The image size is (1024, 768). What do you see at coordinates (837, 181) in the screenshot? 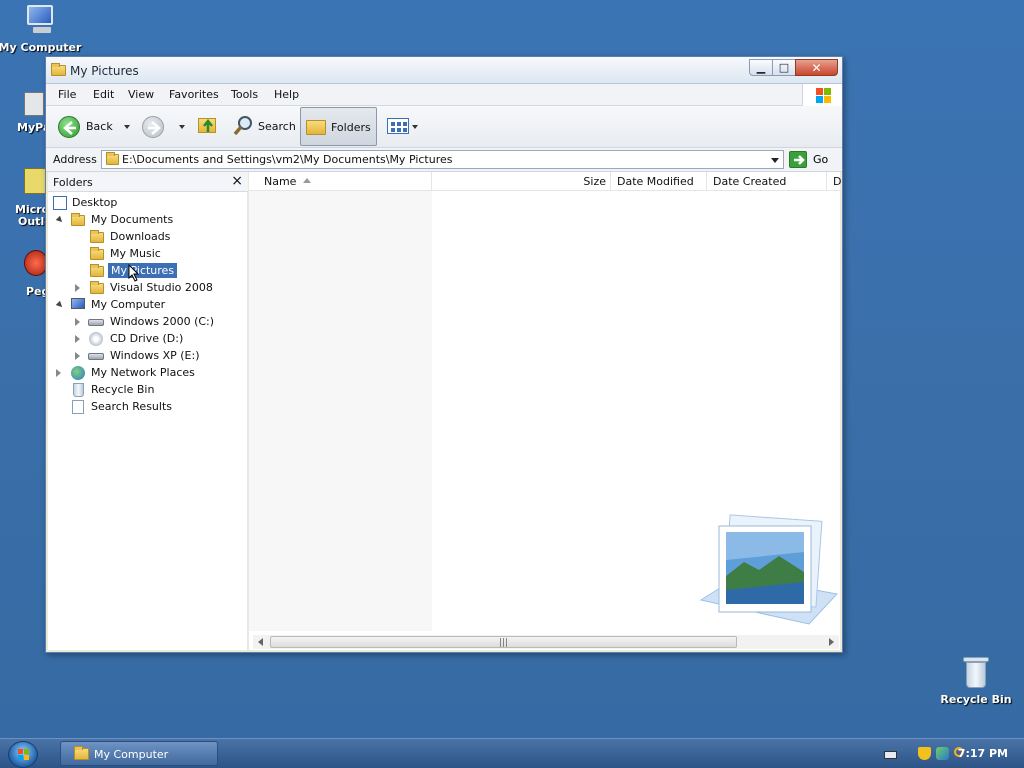
I see `column-label: D` at bounding box center [837, 181].